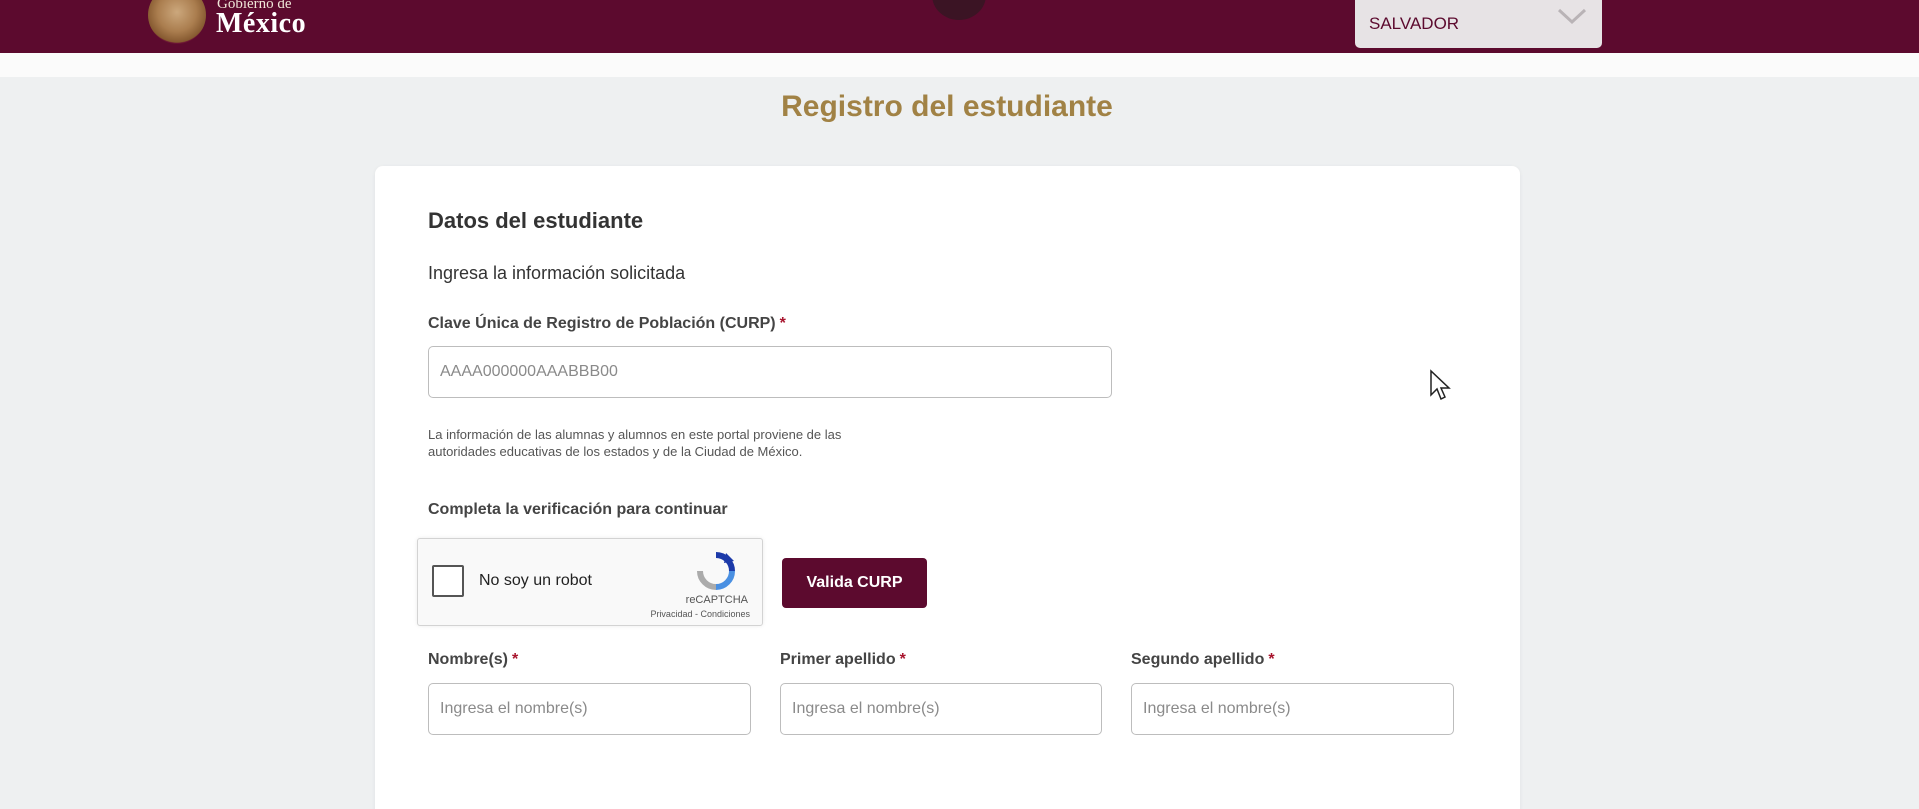  Describe the element at coordinates (716, 600) in the screenshot. I see `recaptcha-brand: reCAPTCHA` at that location.